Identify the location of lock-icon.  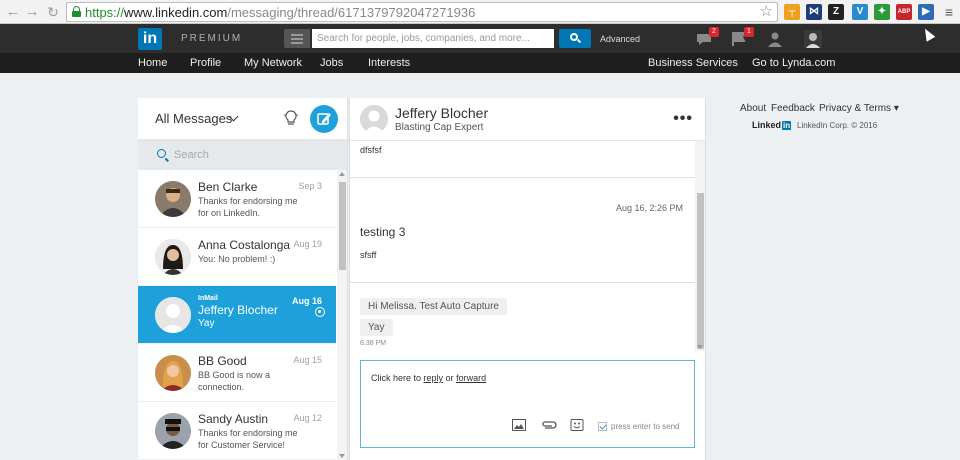
(76, 11).